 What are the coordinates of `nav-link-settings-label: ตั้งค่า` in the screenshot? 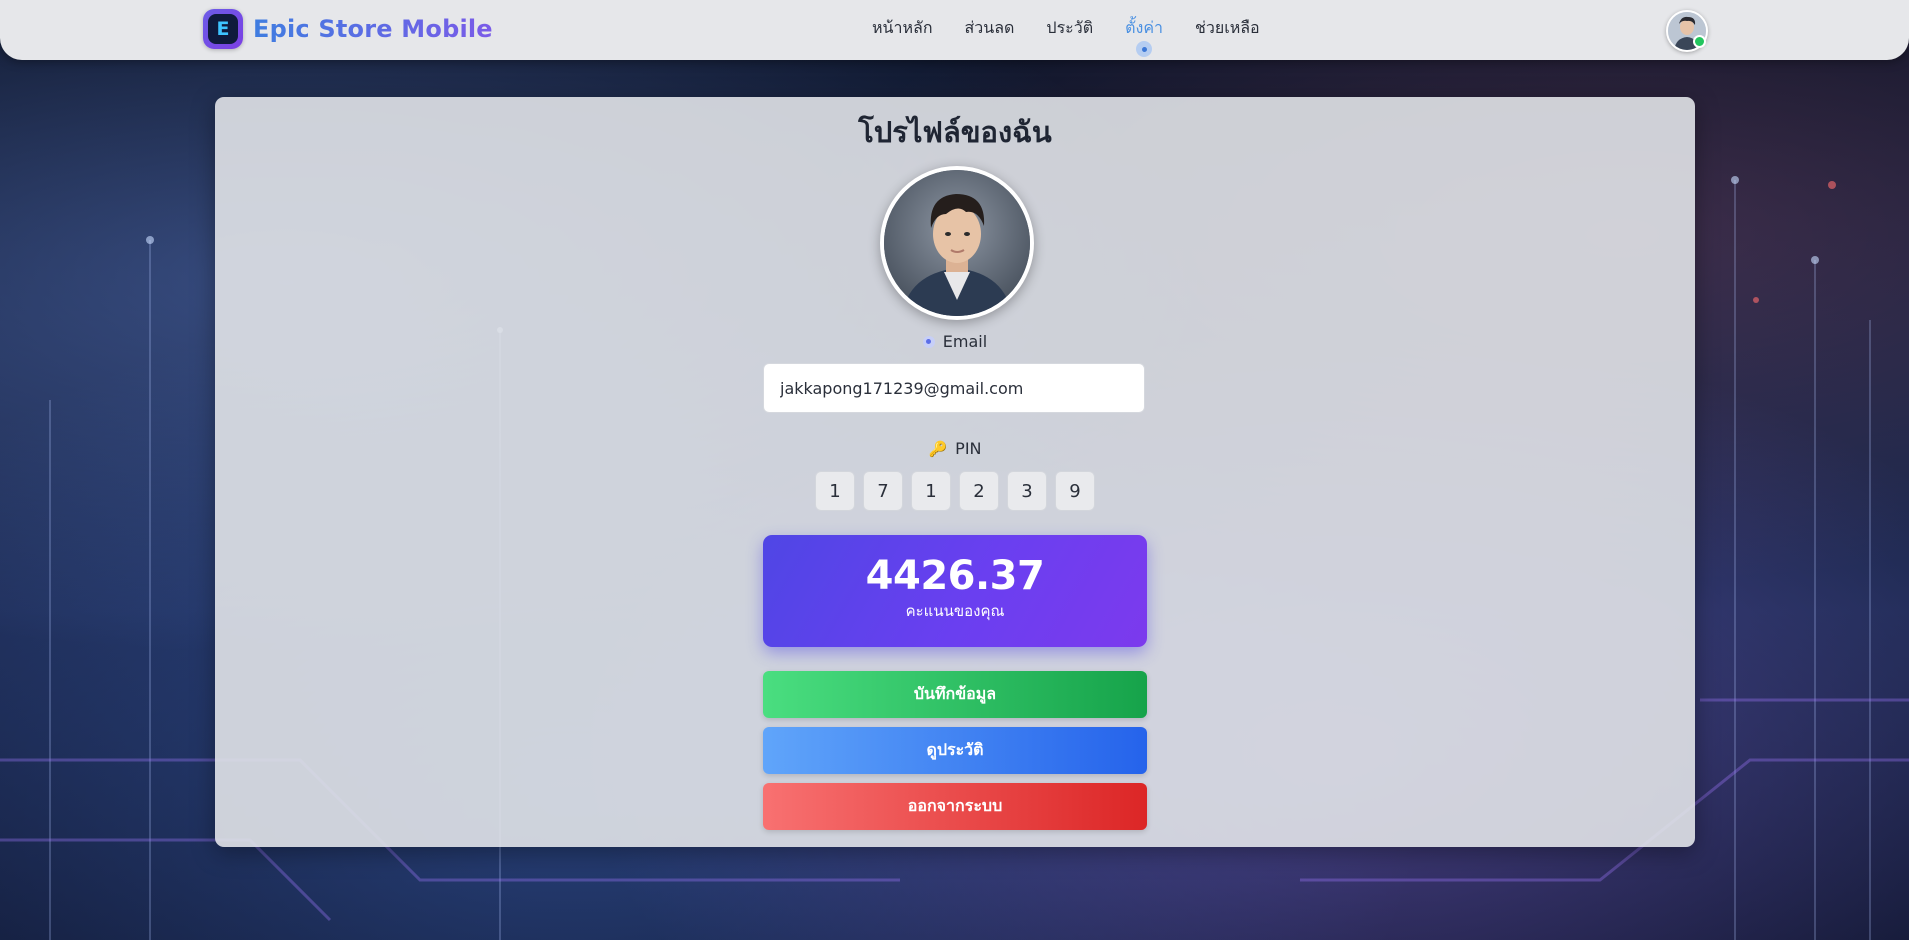 It's located at (1144, 27).